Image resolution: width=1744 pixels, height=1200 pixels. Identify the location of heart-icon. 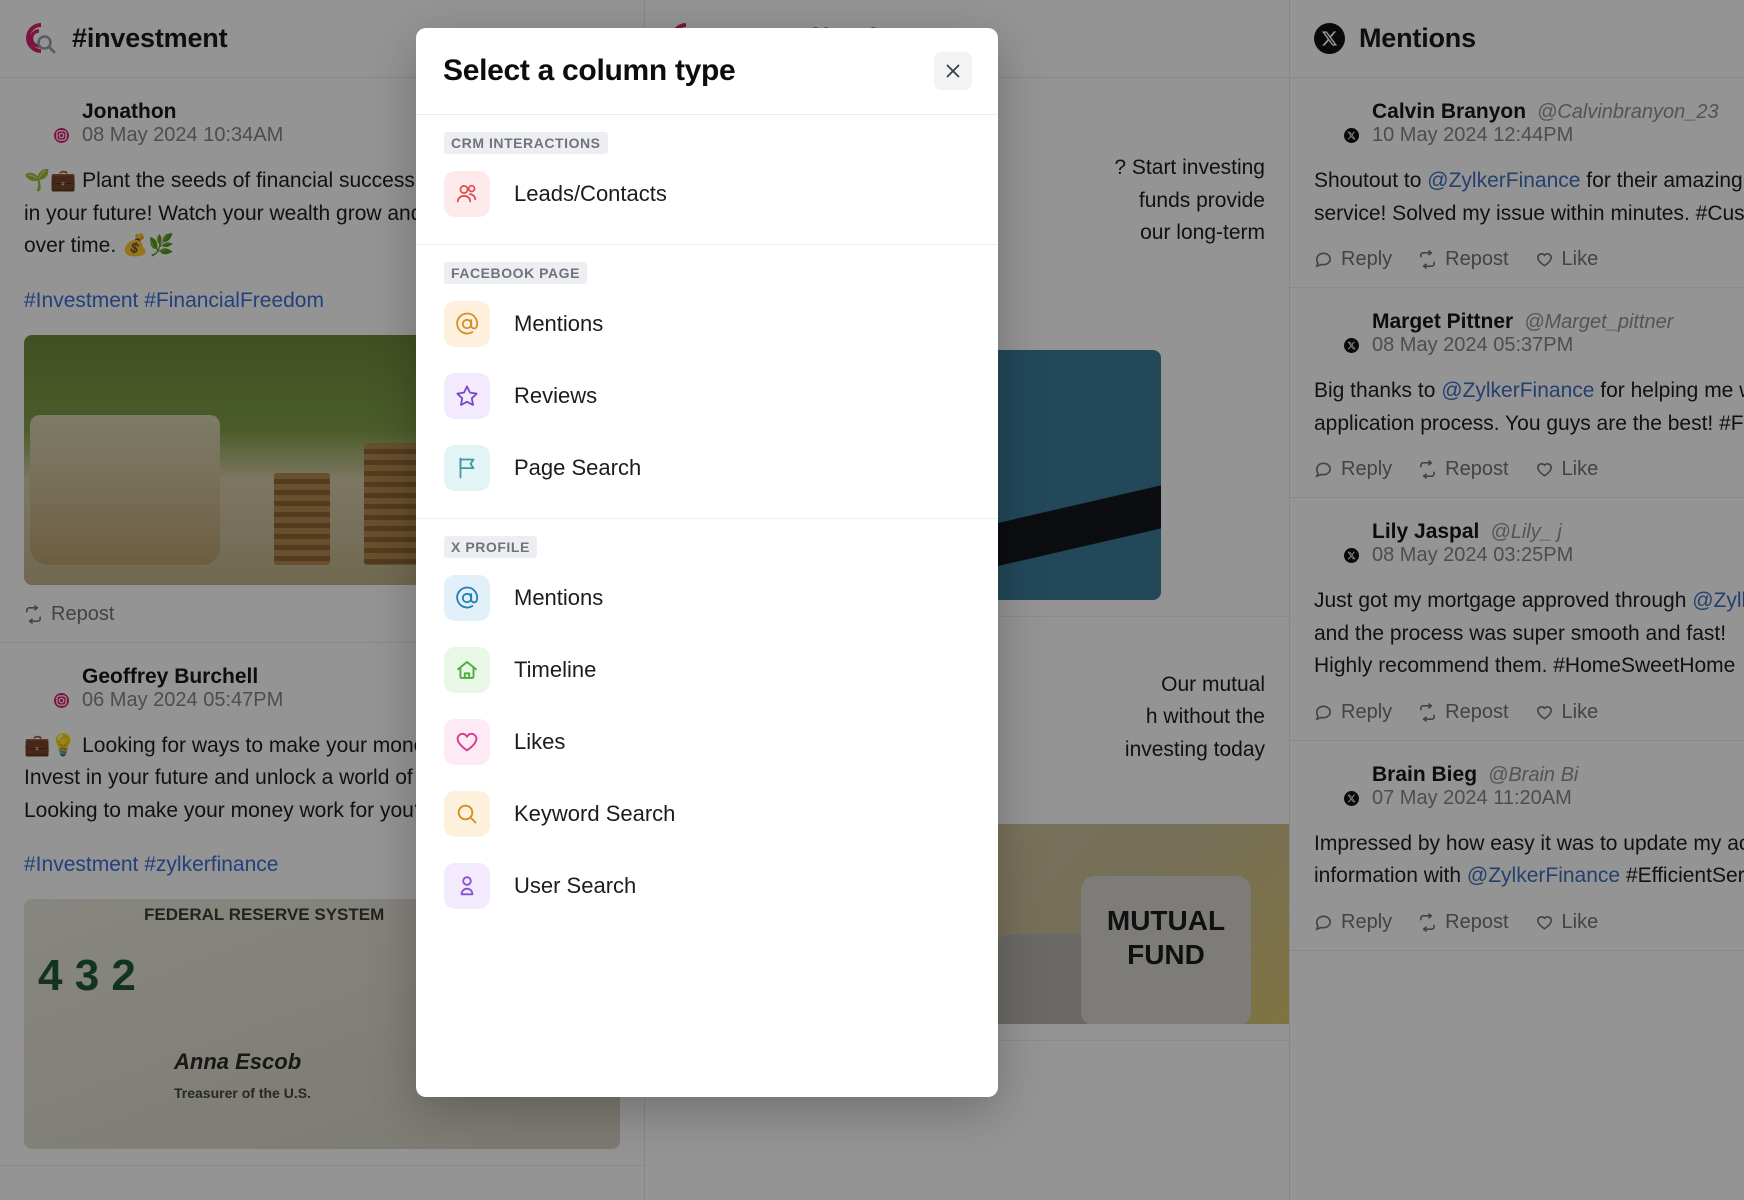
(467, 742).